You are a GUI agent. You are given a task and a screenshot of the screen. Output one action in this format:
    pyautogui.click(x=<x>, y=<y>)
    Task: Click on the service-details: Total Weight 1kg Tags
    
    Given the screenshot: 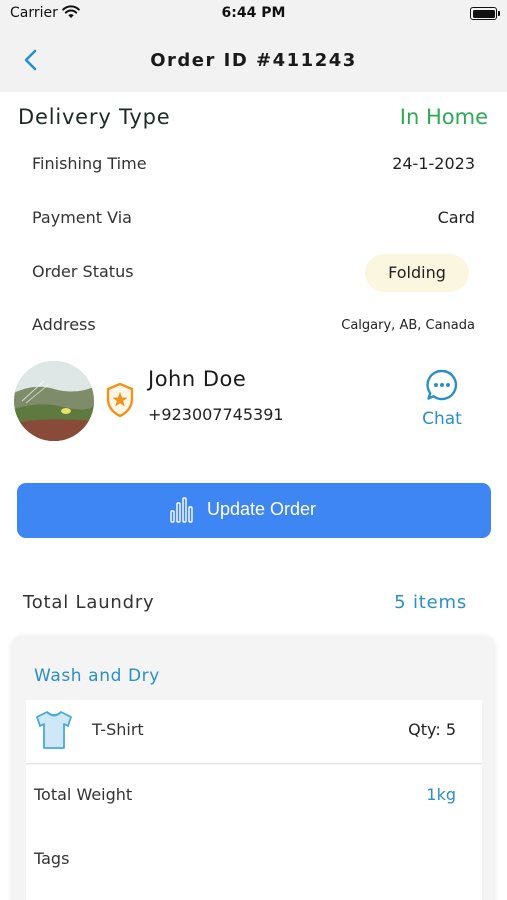 What is the action you would take?
    pyautogui.click(x=254, y=832)
    